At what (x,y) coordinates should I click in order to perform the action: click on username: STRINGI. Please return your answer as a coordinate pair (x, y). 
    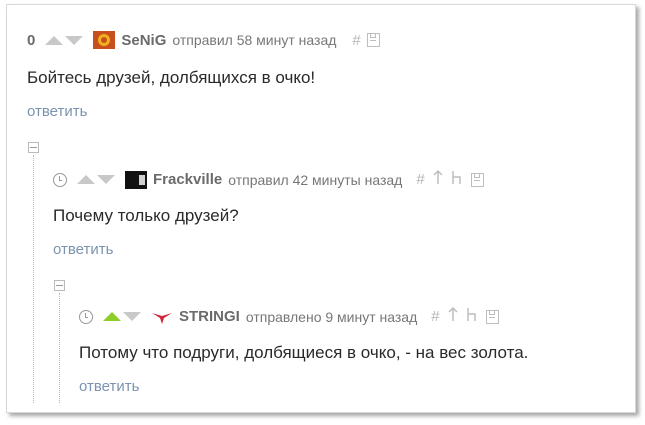
    Looking at the image, I should click on (209, 316).